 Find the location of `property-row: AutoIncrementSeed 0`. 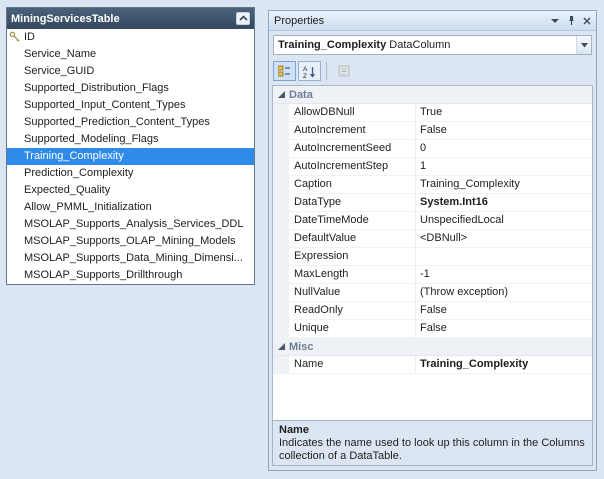

property-row: AutoIncrementSeed 0 is located at coordinates (432, 149).